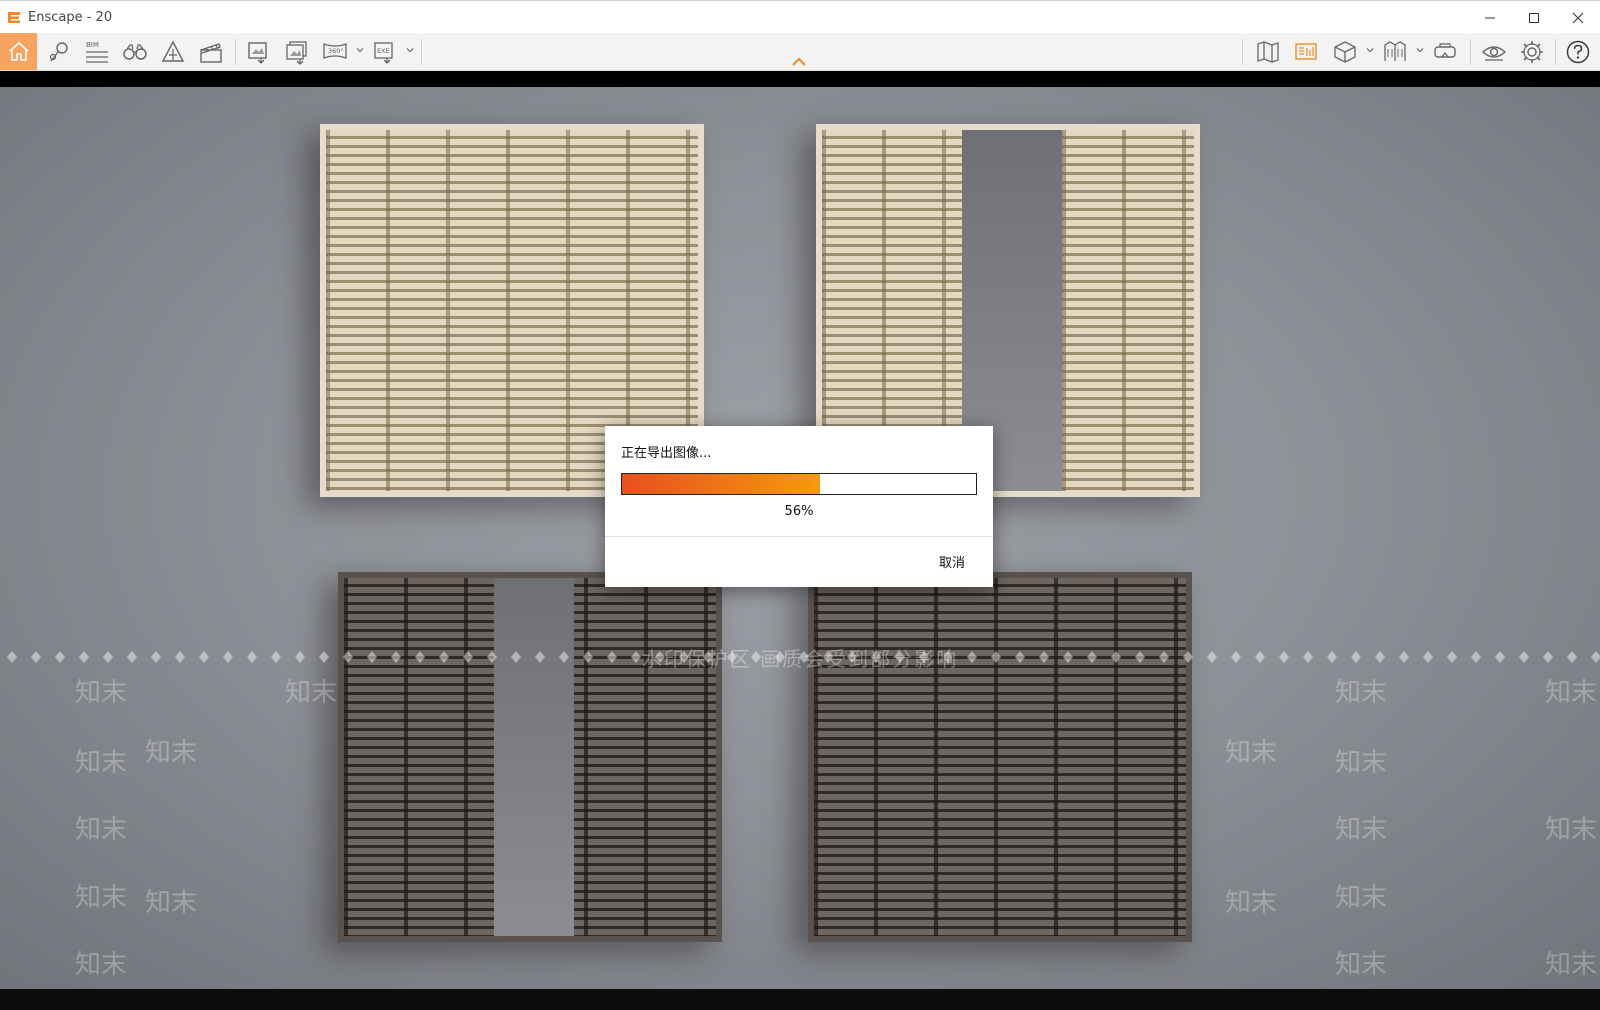  I want to click on cancel-button: 取消, so click(952, 561).